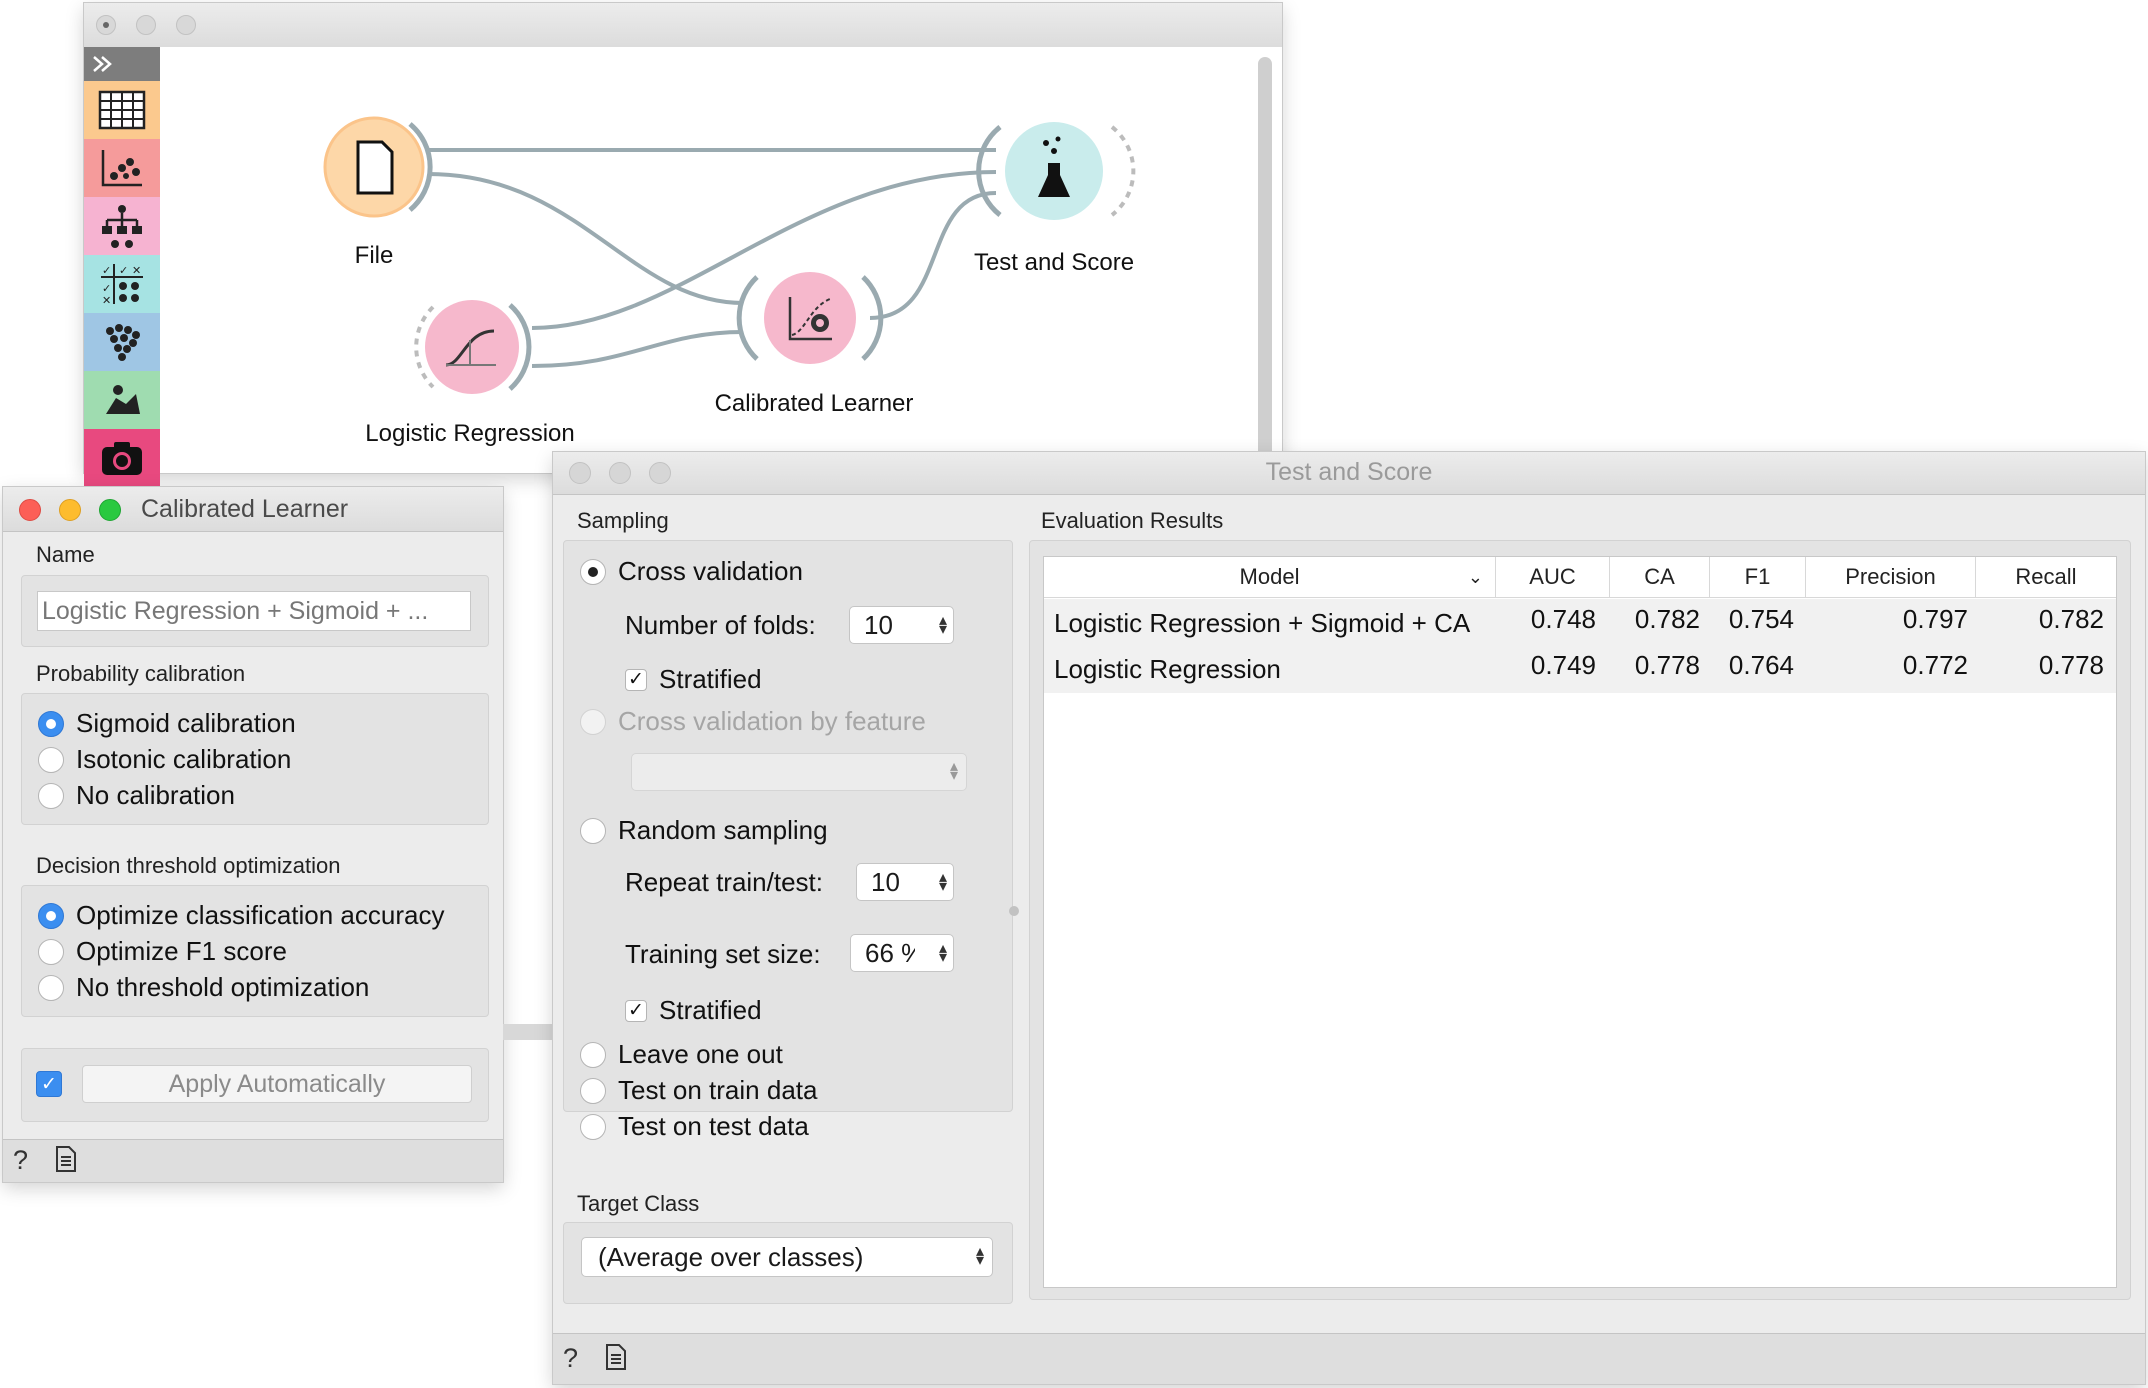  Describe the element at coordinates (1054, 262) in the screenshot. I see `test-and-score-node-label: Test and Score` at that location.